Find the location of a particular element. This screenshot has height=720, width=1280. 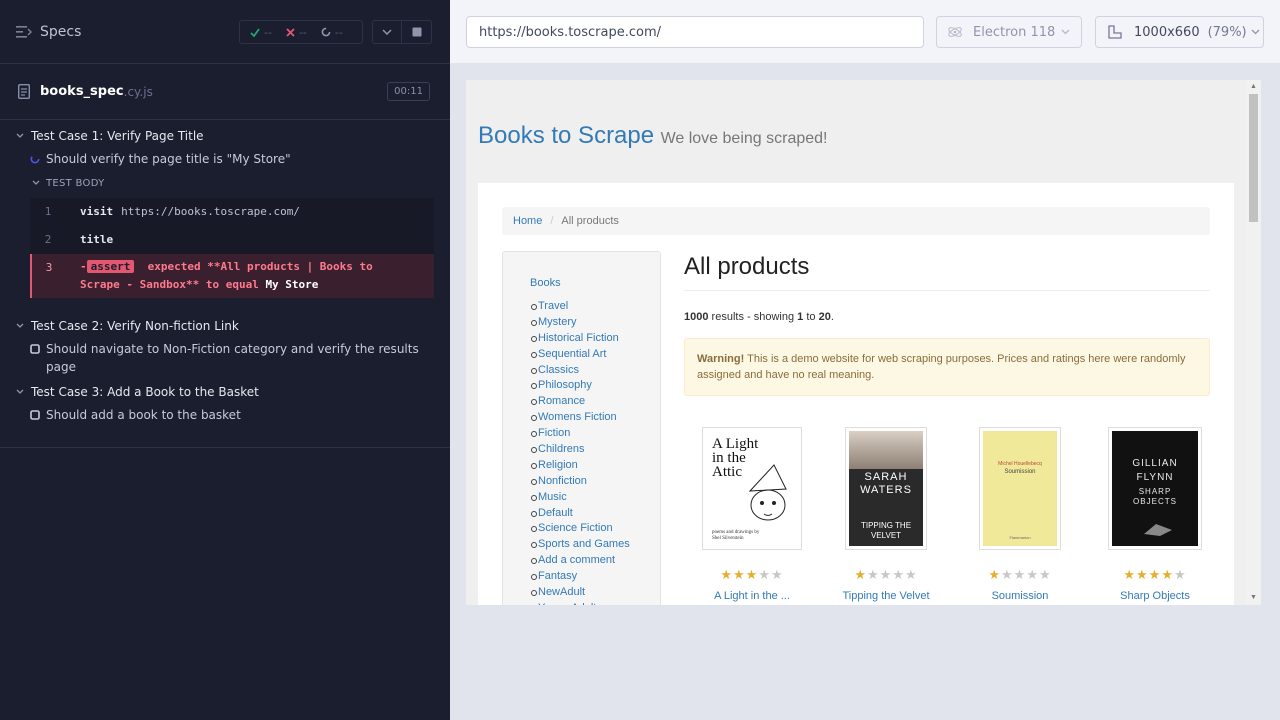

menu-icon is located at coordinates (24, 32).